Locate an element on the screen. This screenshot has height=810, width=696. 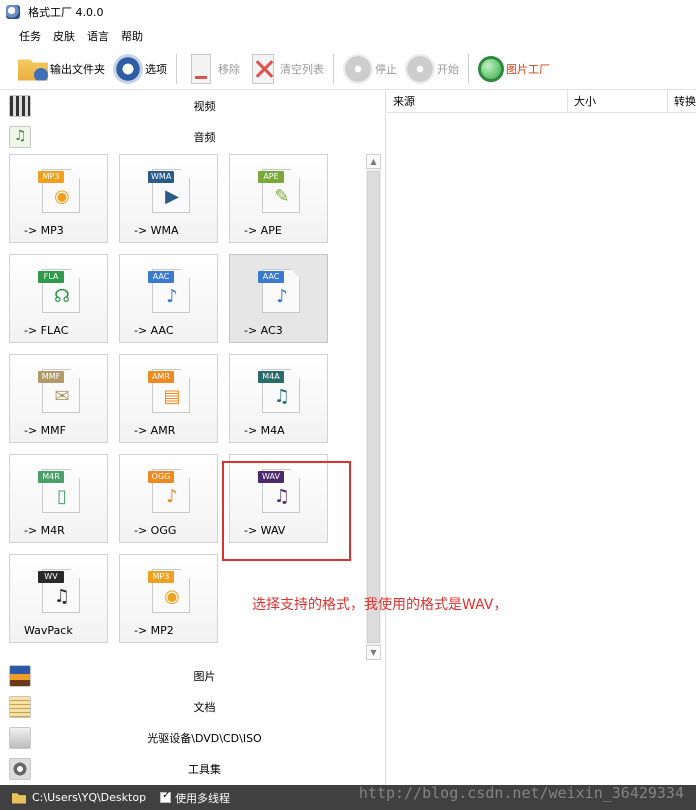
category-document: 文档 is located at coordinates (192, 706).